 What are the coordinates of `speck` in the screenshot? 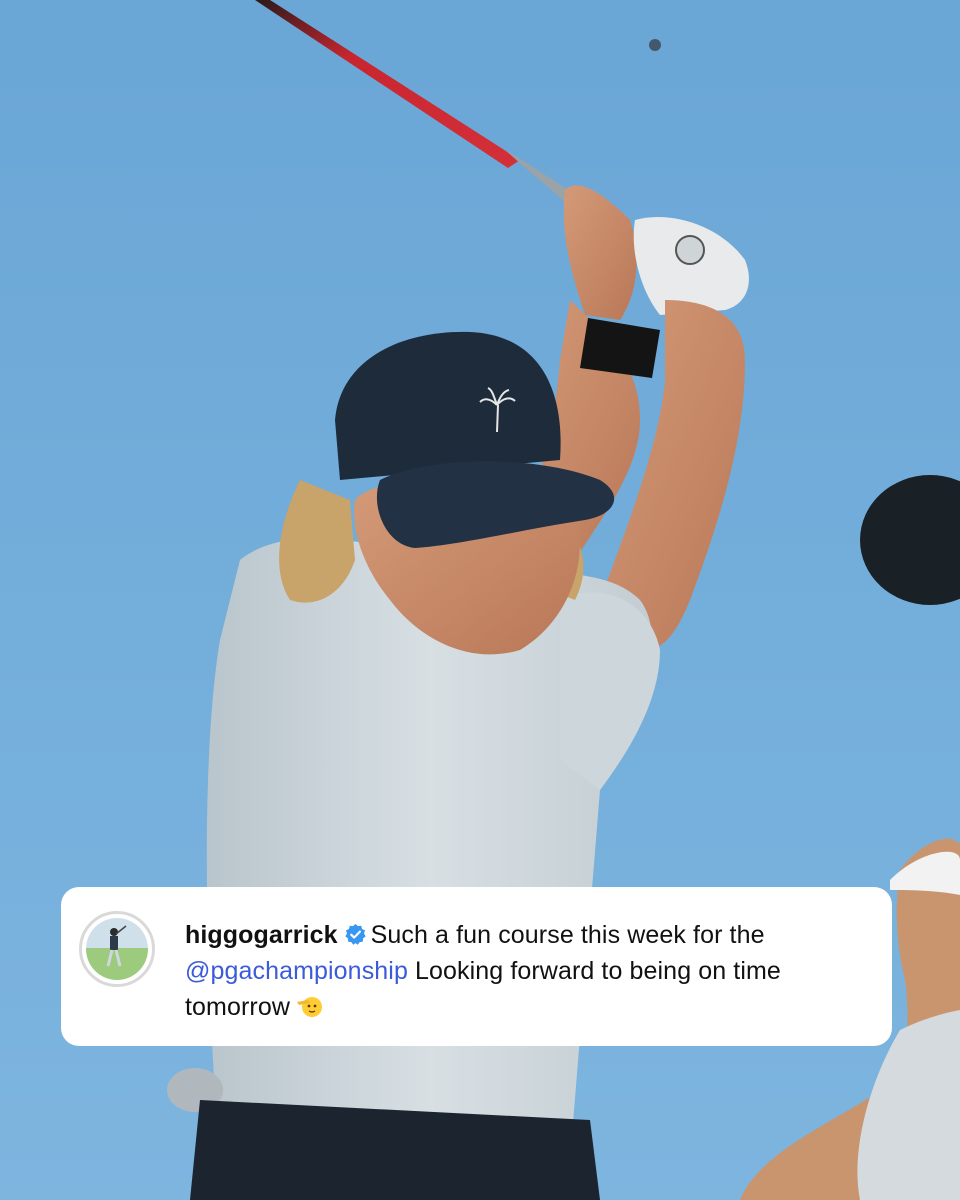 It's located at (655, 45).